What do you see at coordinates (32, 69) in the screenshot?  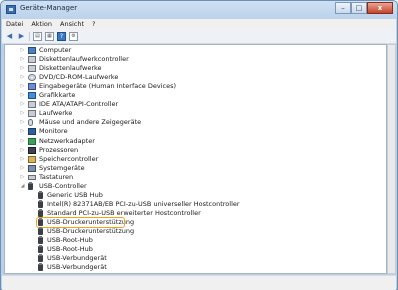 I see `floppy-drive-icon` at bounding box center [32, 69].